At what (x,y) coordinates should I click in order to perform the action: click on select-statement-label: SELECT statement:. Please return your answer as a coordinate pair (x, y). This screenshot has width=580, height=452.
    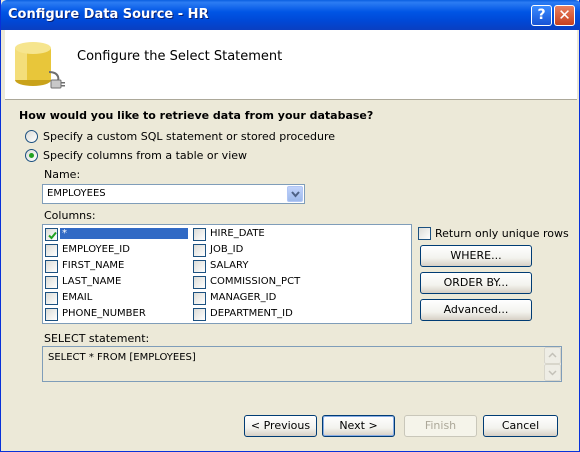
    Looking at the image, I should click on (97, 338).